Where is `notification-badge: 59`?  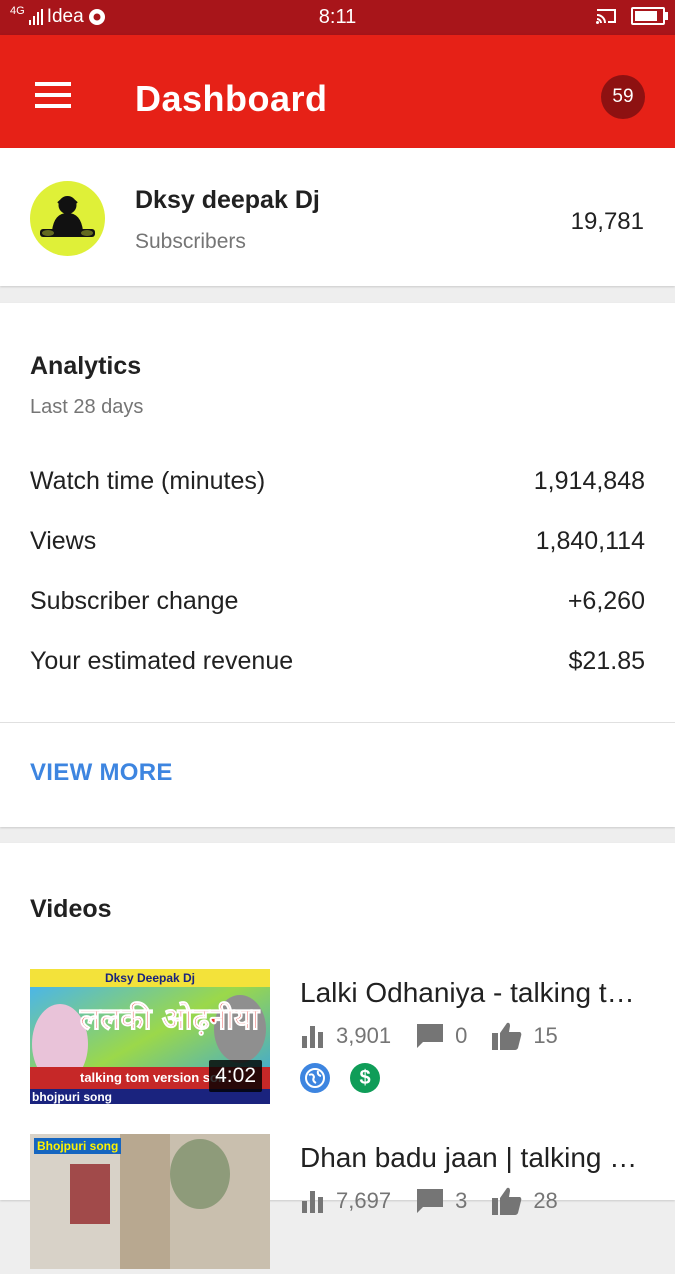
notification-badge: 59 is located at coordinates (623, 97).